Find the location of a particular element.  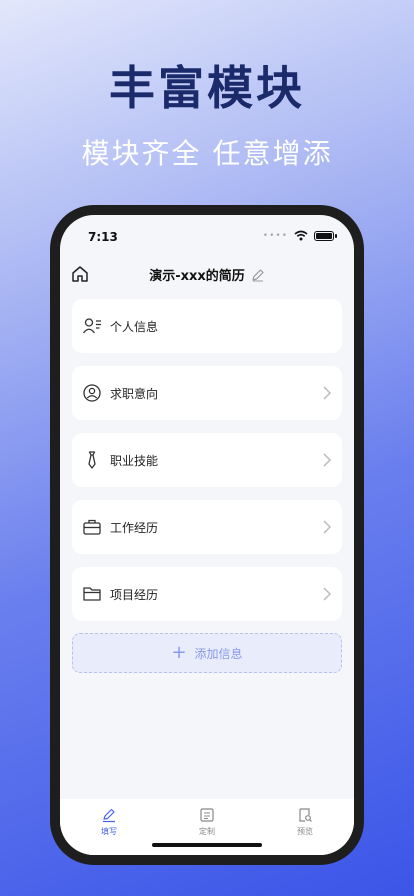

status-time: 7:13 is located at coordinates (103, 237).